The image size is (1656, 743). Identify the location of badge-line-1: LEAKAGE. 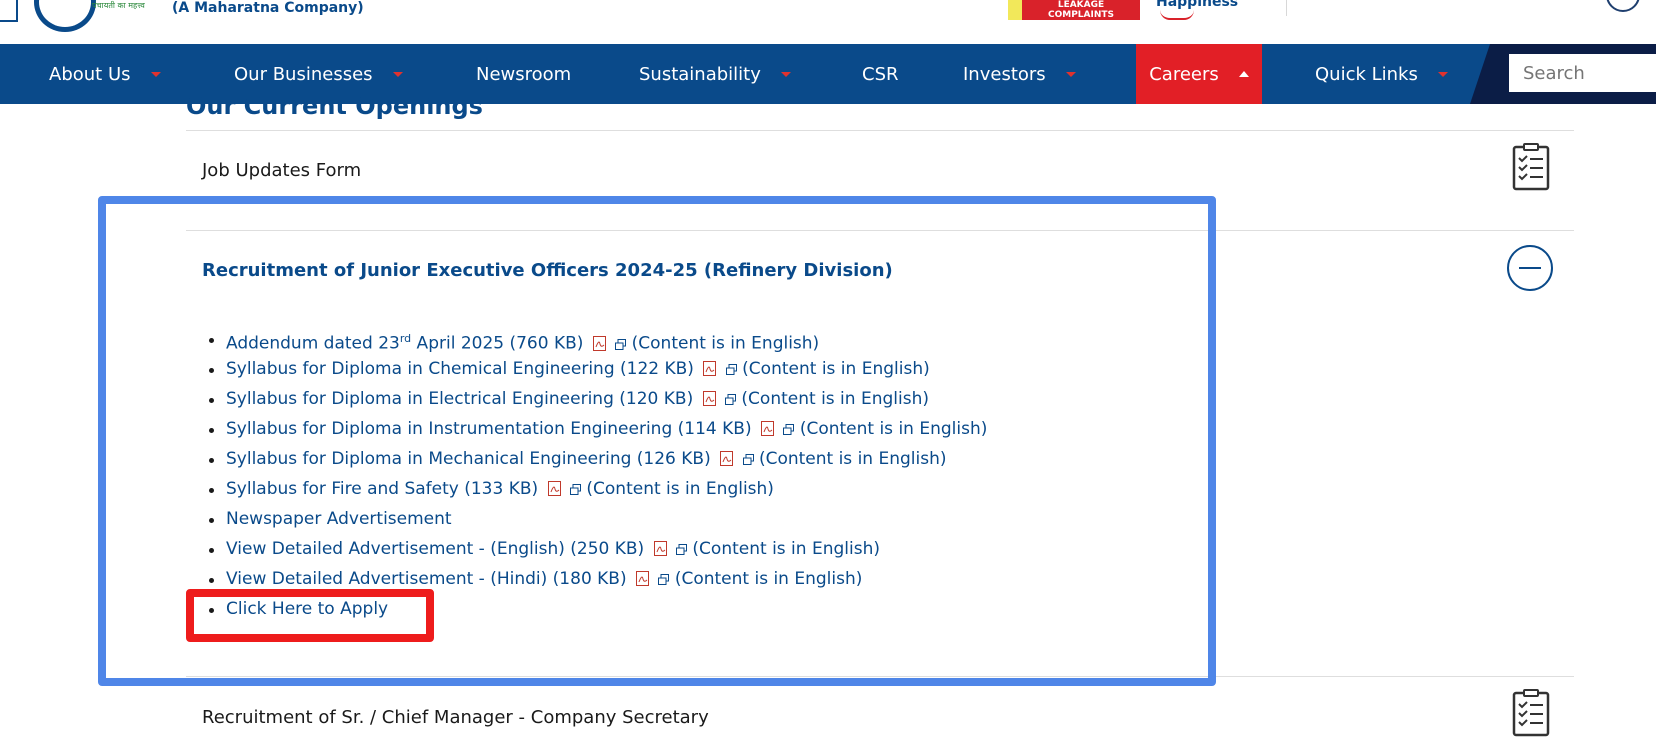
(1081, 5).